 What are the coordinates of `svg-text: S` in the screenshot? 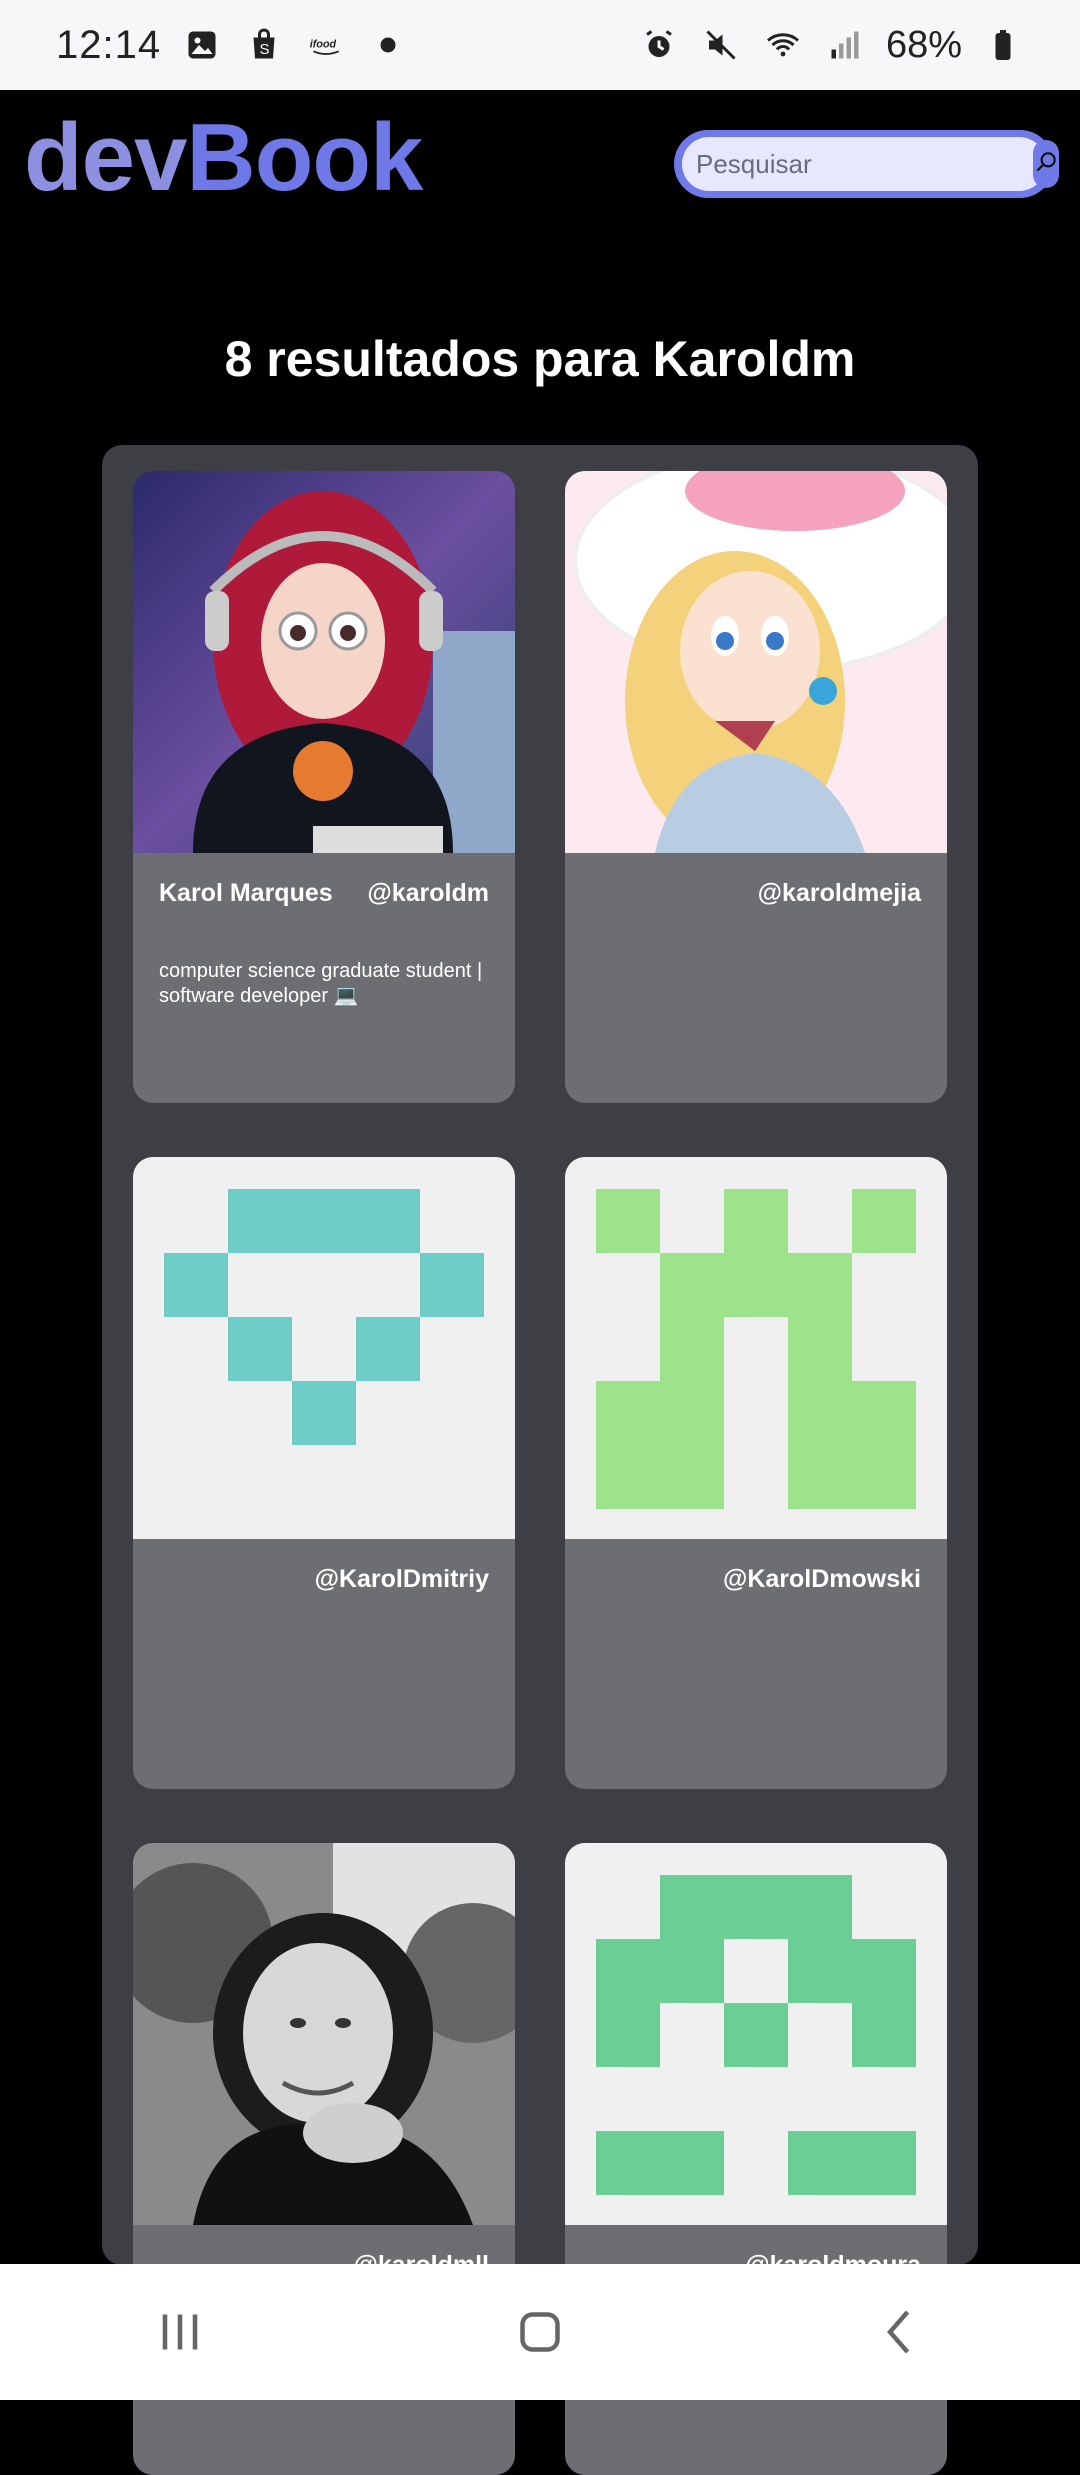 It's located at (265, 49).